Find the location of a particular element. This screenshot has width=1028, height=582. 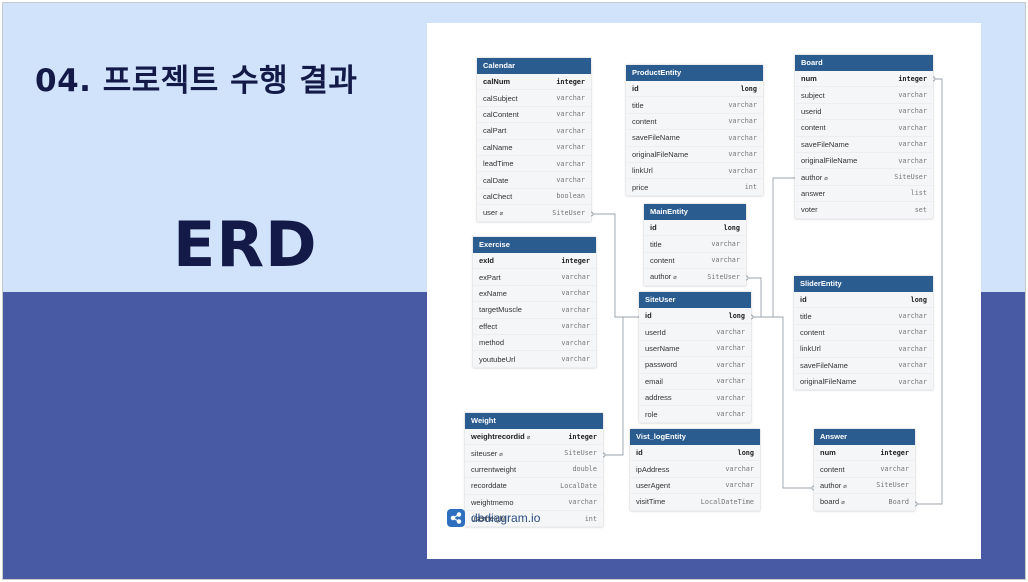

table-row: weightrecordid ⌀ integer is located at coordinates (534, 437).